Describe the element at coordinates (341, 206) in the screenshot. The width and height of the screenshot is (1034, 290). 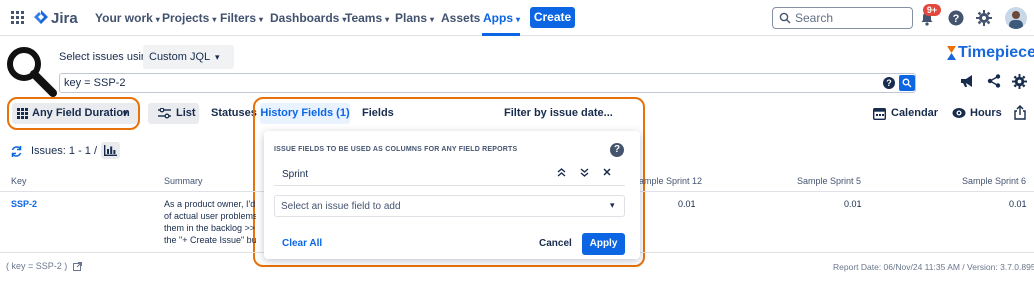
I see `add-field-placeholder: Select an issue field to add` at that location.